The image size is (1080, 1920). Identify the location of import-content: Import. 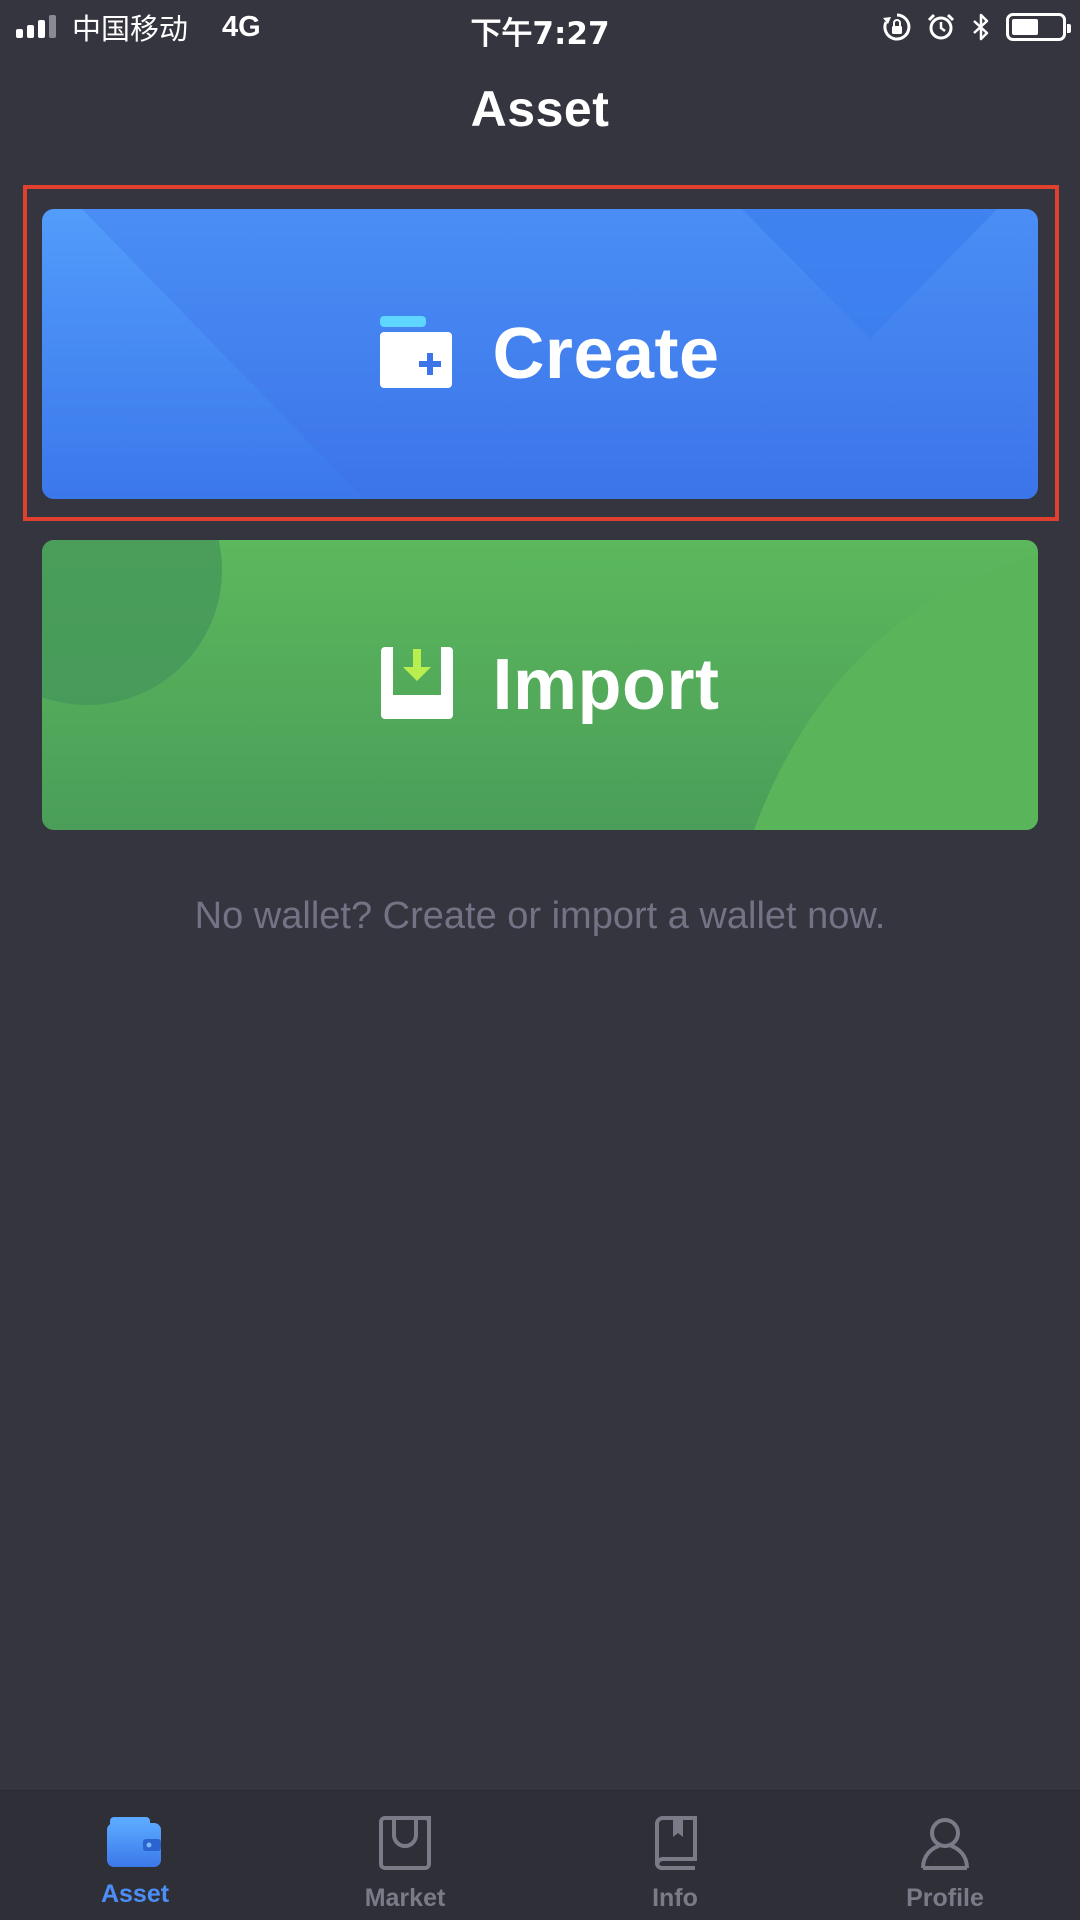
(550, 685).